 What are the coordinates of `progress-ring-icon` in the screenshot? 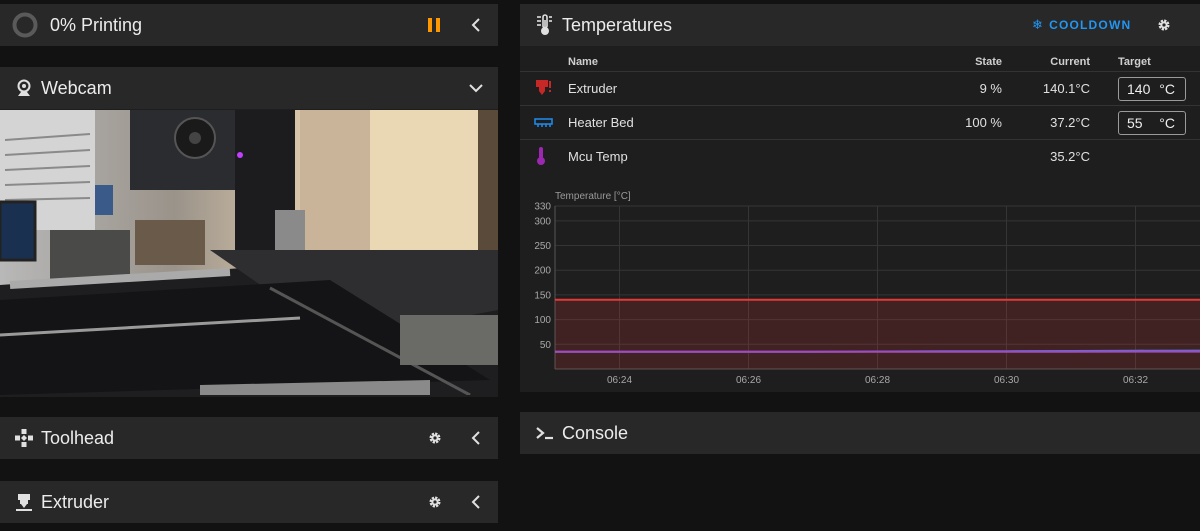 It's located at (25, 25).